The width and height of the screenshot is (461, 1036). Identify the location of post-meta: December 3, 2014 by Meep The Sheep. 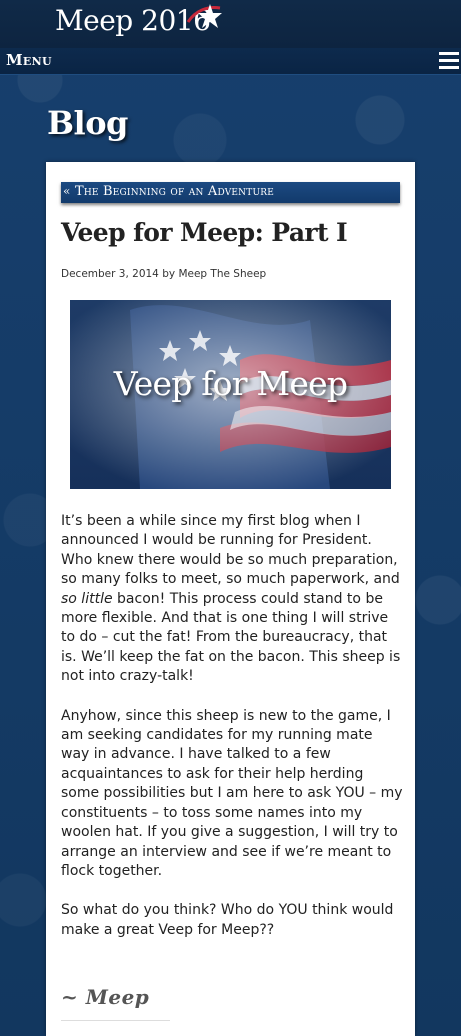
(163, 274).